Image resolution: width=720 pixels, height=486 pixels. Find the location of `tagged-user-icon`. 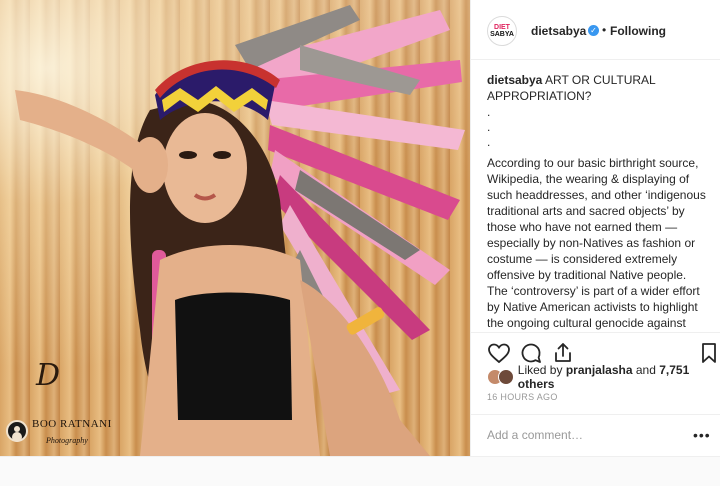

tagged-user-icon is located at coordinates (17, 431).